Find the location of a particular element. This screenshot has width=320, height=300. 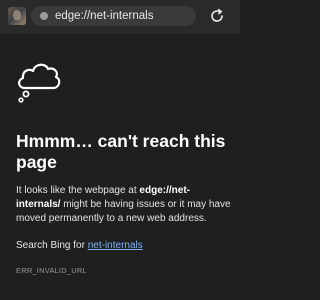

error-title: Hmmm… can't reach this page is located at coordinates (121, 151).